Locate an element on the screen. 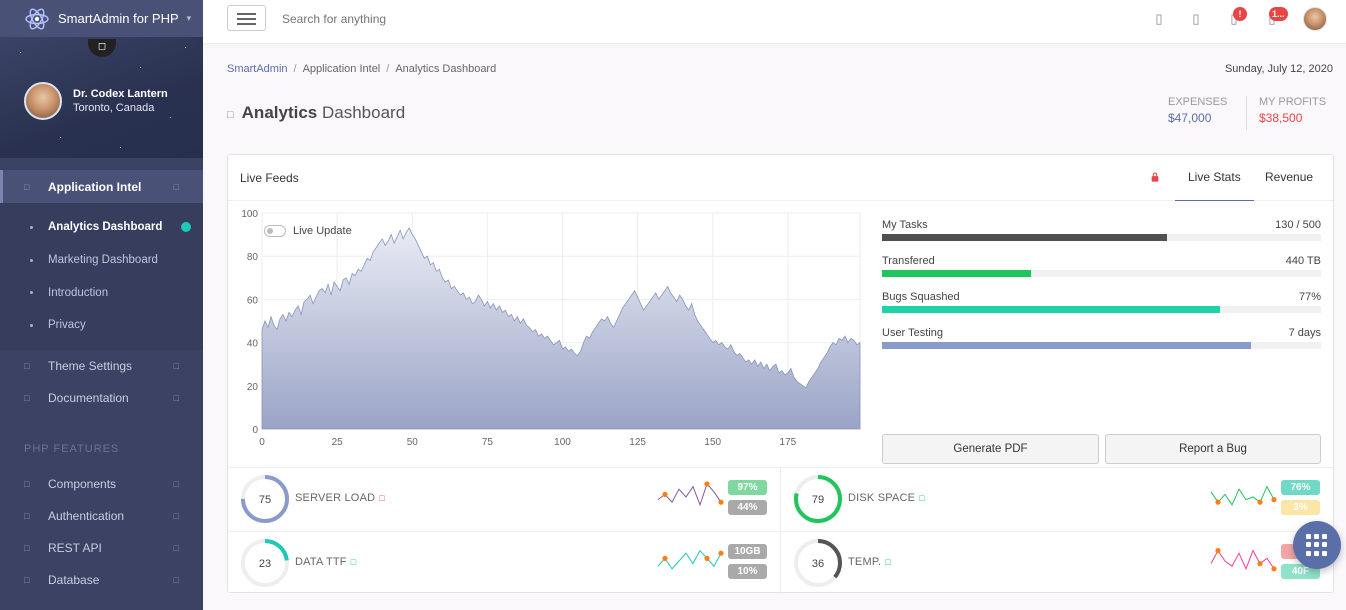 Image resolution: width=1346 pixels, height=610 pixels. sidebar-item-analytics-dashboard: Analytics Dashboard is located at coordinates (101, 227).